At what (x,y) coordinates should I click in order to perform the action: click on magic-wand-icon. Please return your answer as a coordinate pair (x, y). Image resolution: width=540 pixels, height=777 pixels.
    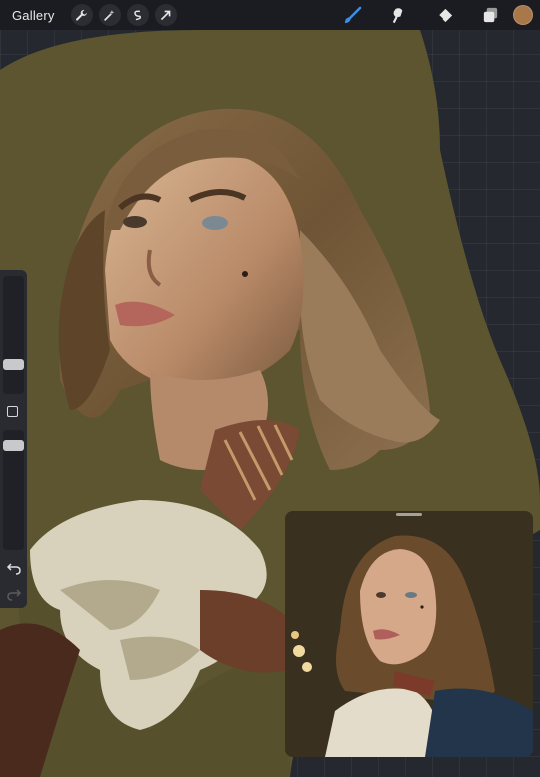
    Looking at the image, I should click on (109, 15).